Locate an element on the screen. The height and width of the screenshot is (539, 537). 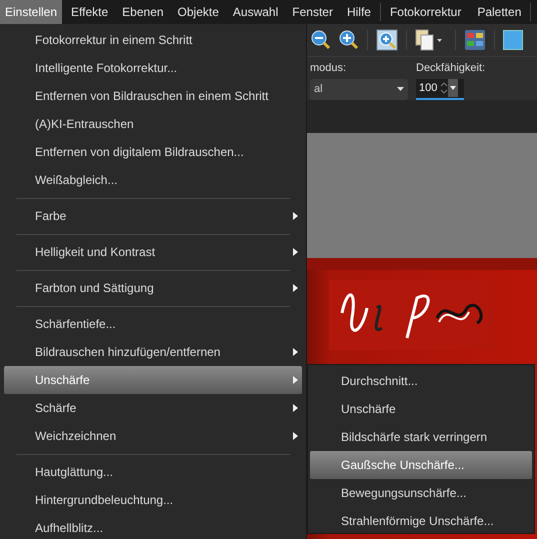
menu-item: Farbe is located at coordinates (153, 216).